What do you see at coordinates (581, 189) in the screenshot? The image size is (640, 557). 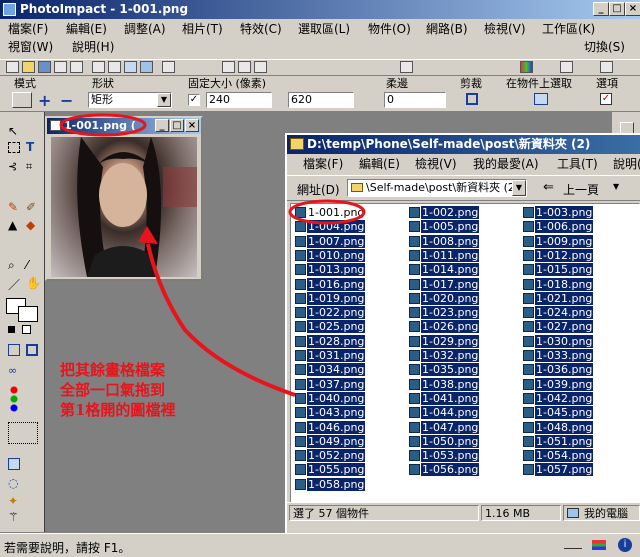 I see `back-button: 上一頁` at bounding box center [581, 189].